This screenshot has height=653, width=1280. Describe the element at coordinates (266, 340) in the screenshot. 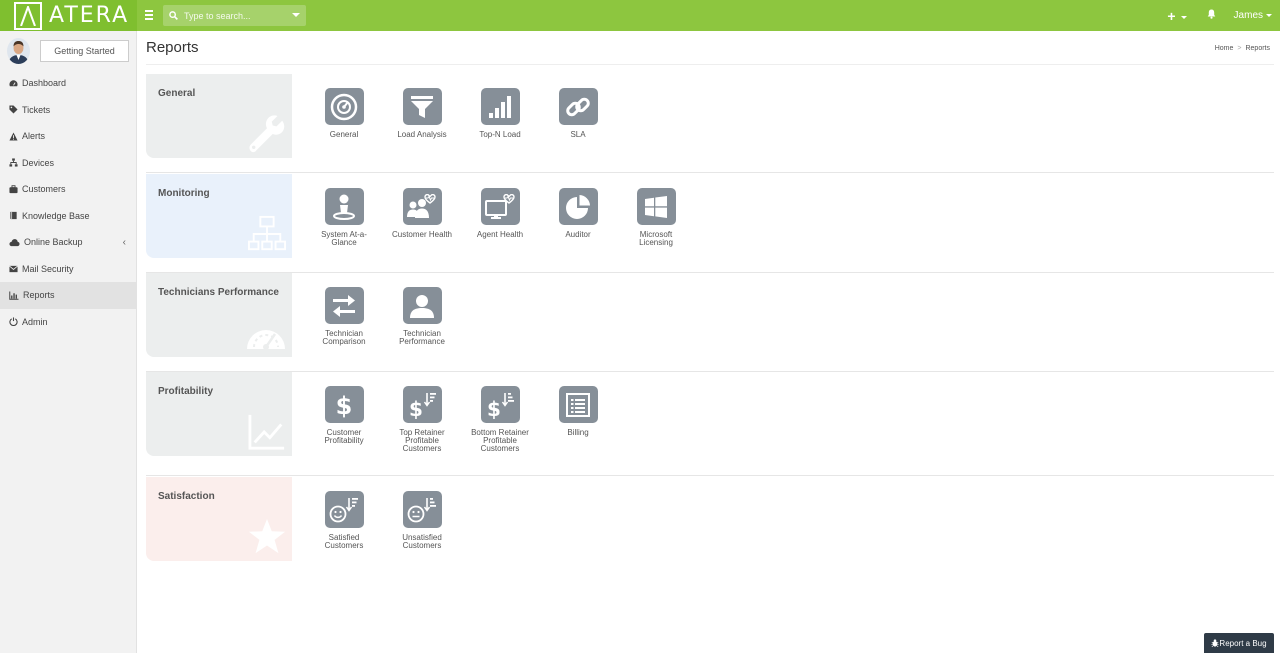

I see `speedometer-icon` at that location.